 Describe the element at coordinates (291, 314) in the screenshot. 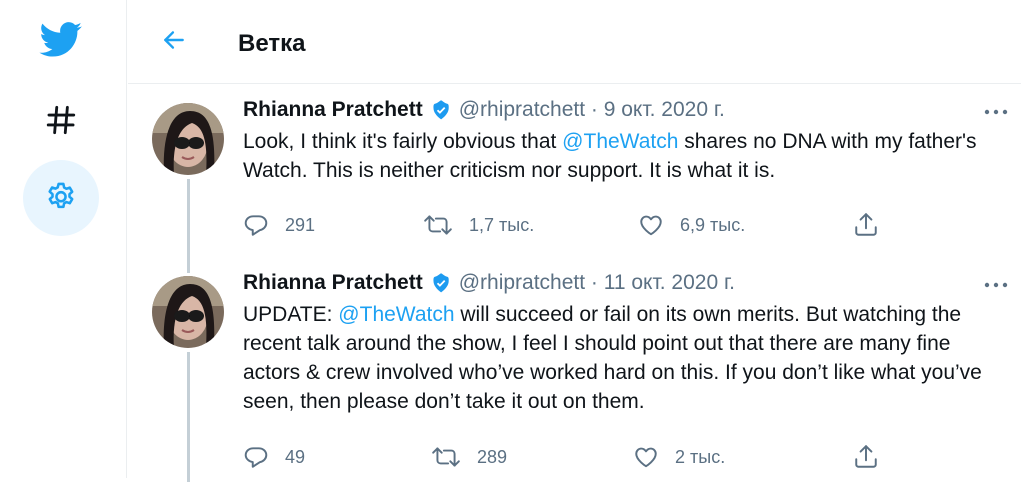

I see `tweet-text-part: UPDATE:` at that location.